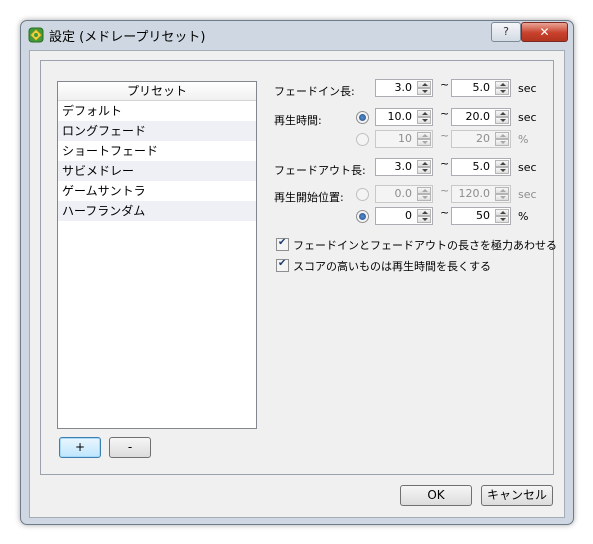 This screenshot has width=593, height=544. What do you see at coordinates (544, 32) in the screenshot?
I see `close-button: ✕` at bounding box center [544, 32].